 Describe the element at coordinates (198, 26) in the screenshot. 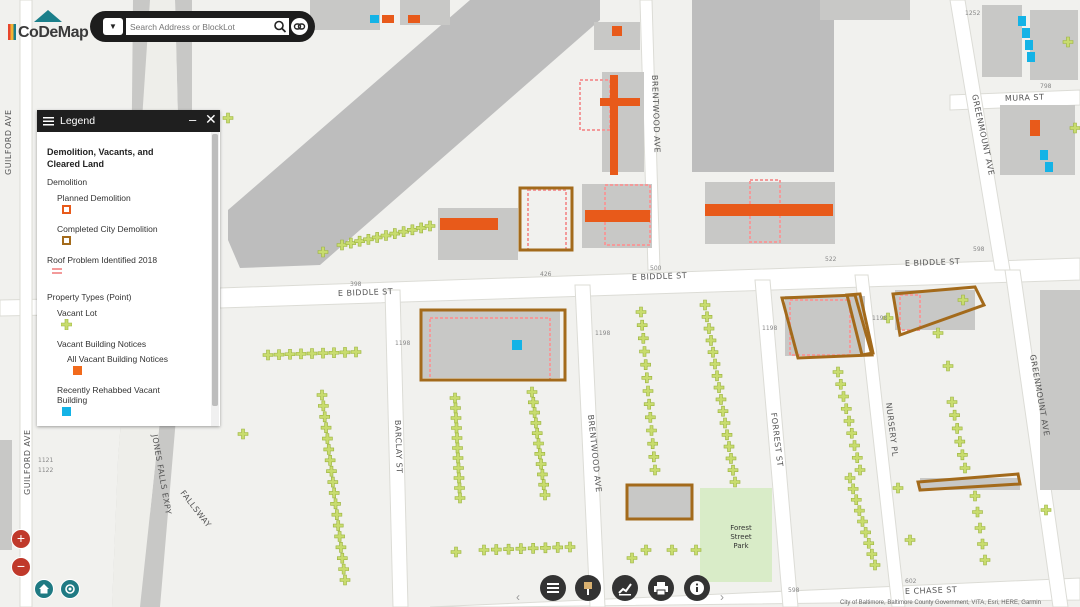

I see `search-input` at that location.